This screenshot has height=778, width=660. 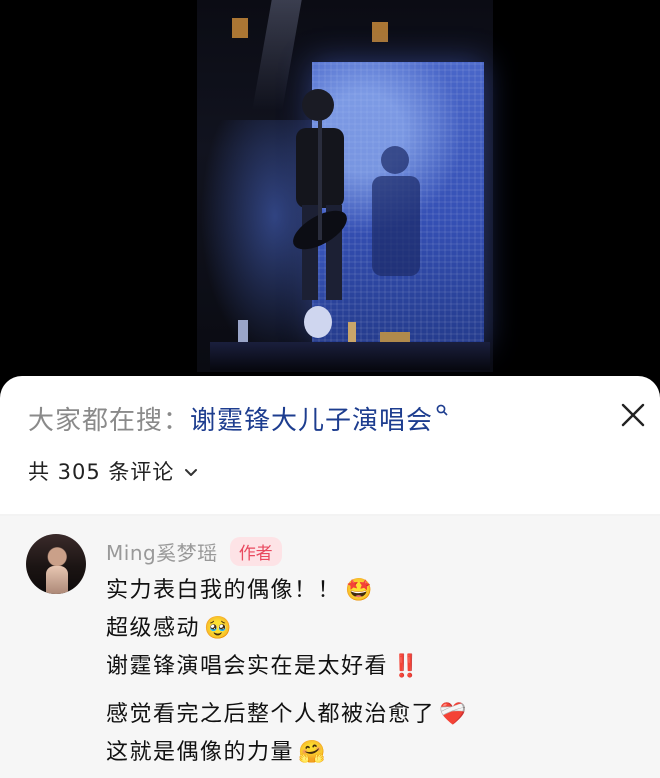 I want to click on teary-face-emoji-icon: 🥹, so click(x=218, y=628).